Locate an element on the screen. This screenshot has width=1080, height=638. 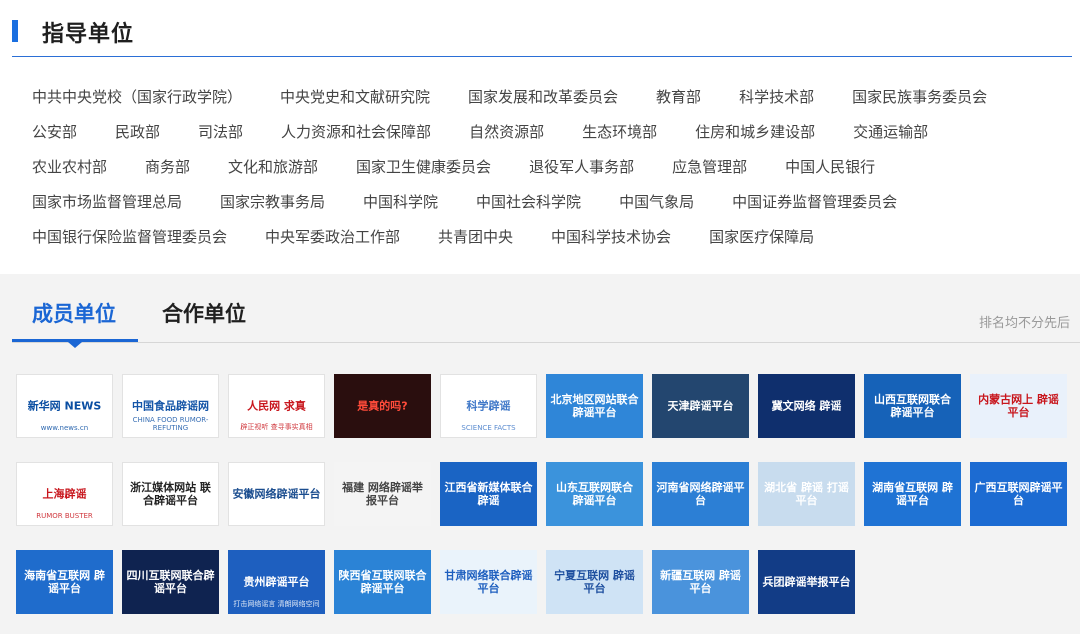
science-rumor-logo: 科学辟谣 SCIENCE FACTS is located at coordinates (488, 406).